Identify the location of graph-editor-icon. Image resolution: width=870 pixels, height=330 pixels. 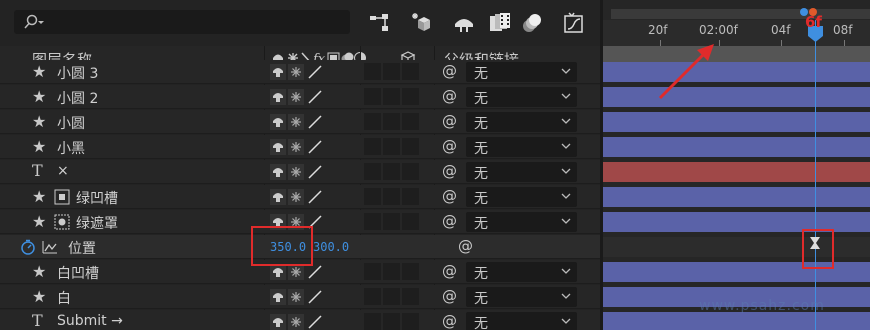
(574, 23).